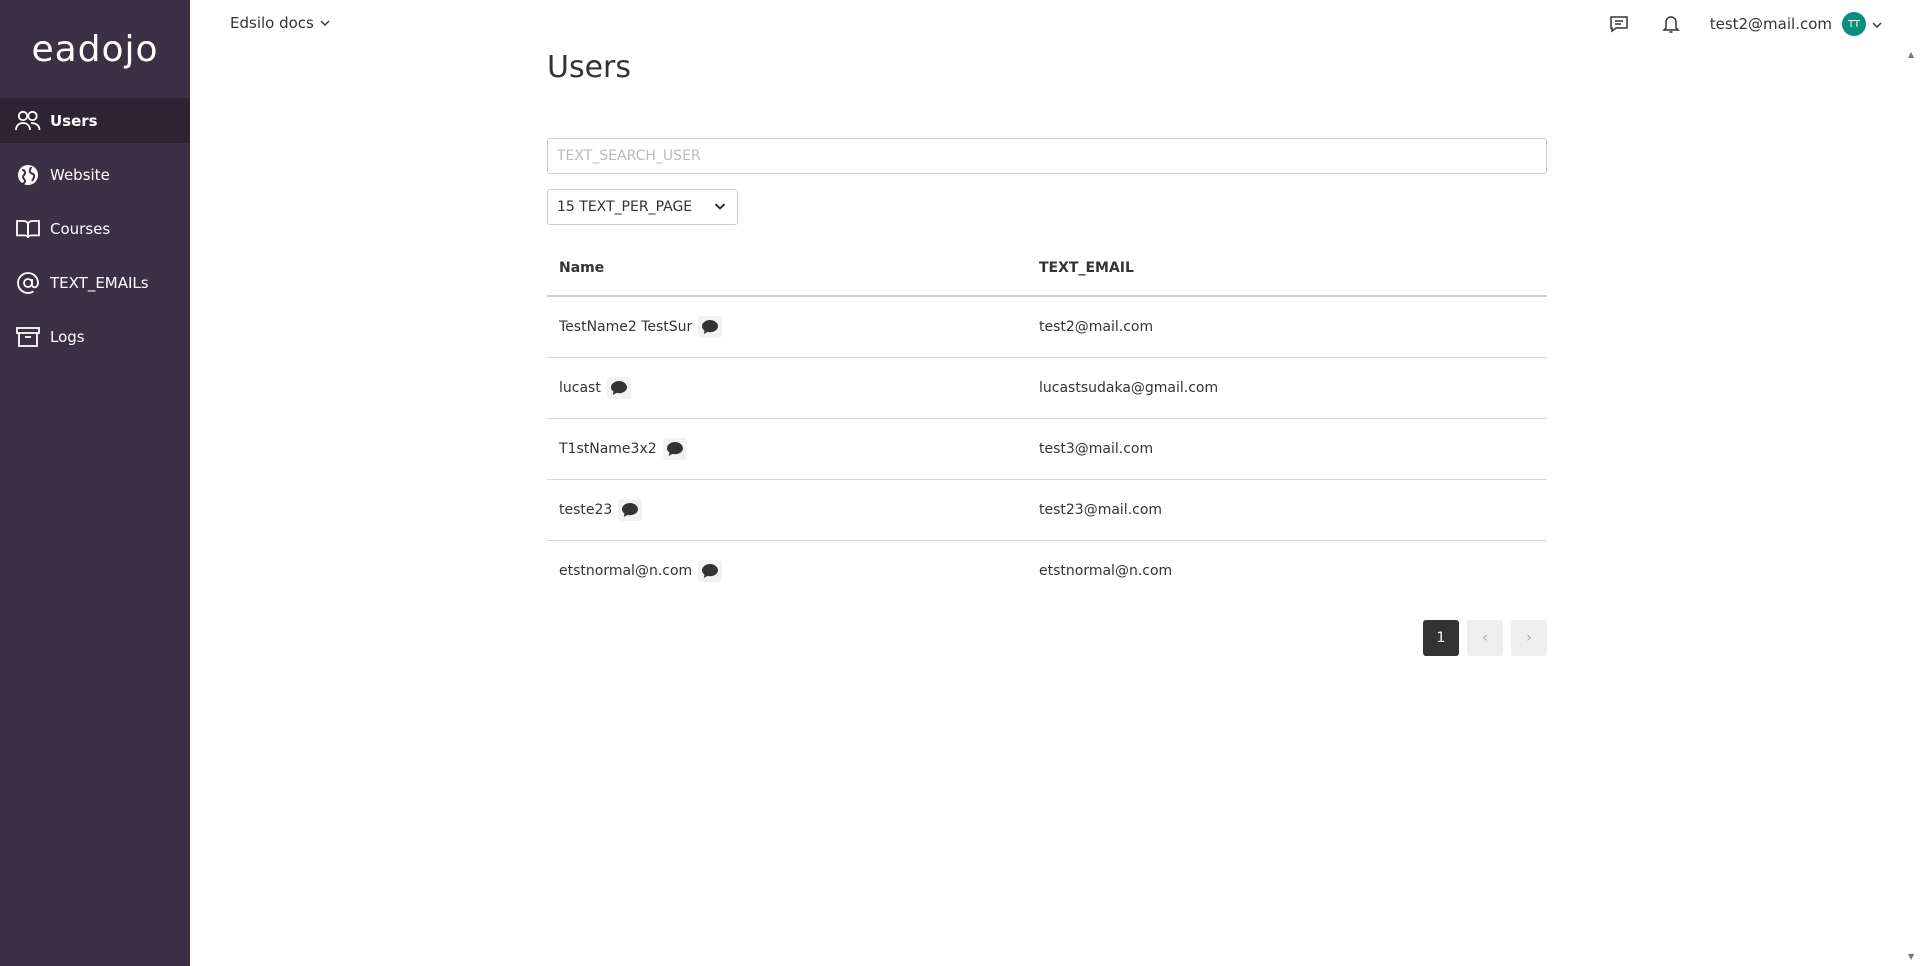  What do you see at coordinates (95, 336) in the screenshot?
I see `sidebar-item-logs: Logs` at bounding box center [95, 336].